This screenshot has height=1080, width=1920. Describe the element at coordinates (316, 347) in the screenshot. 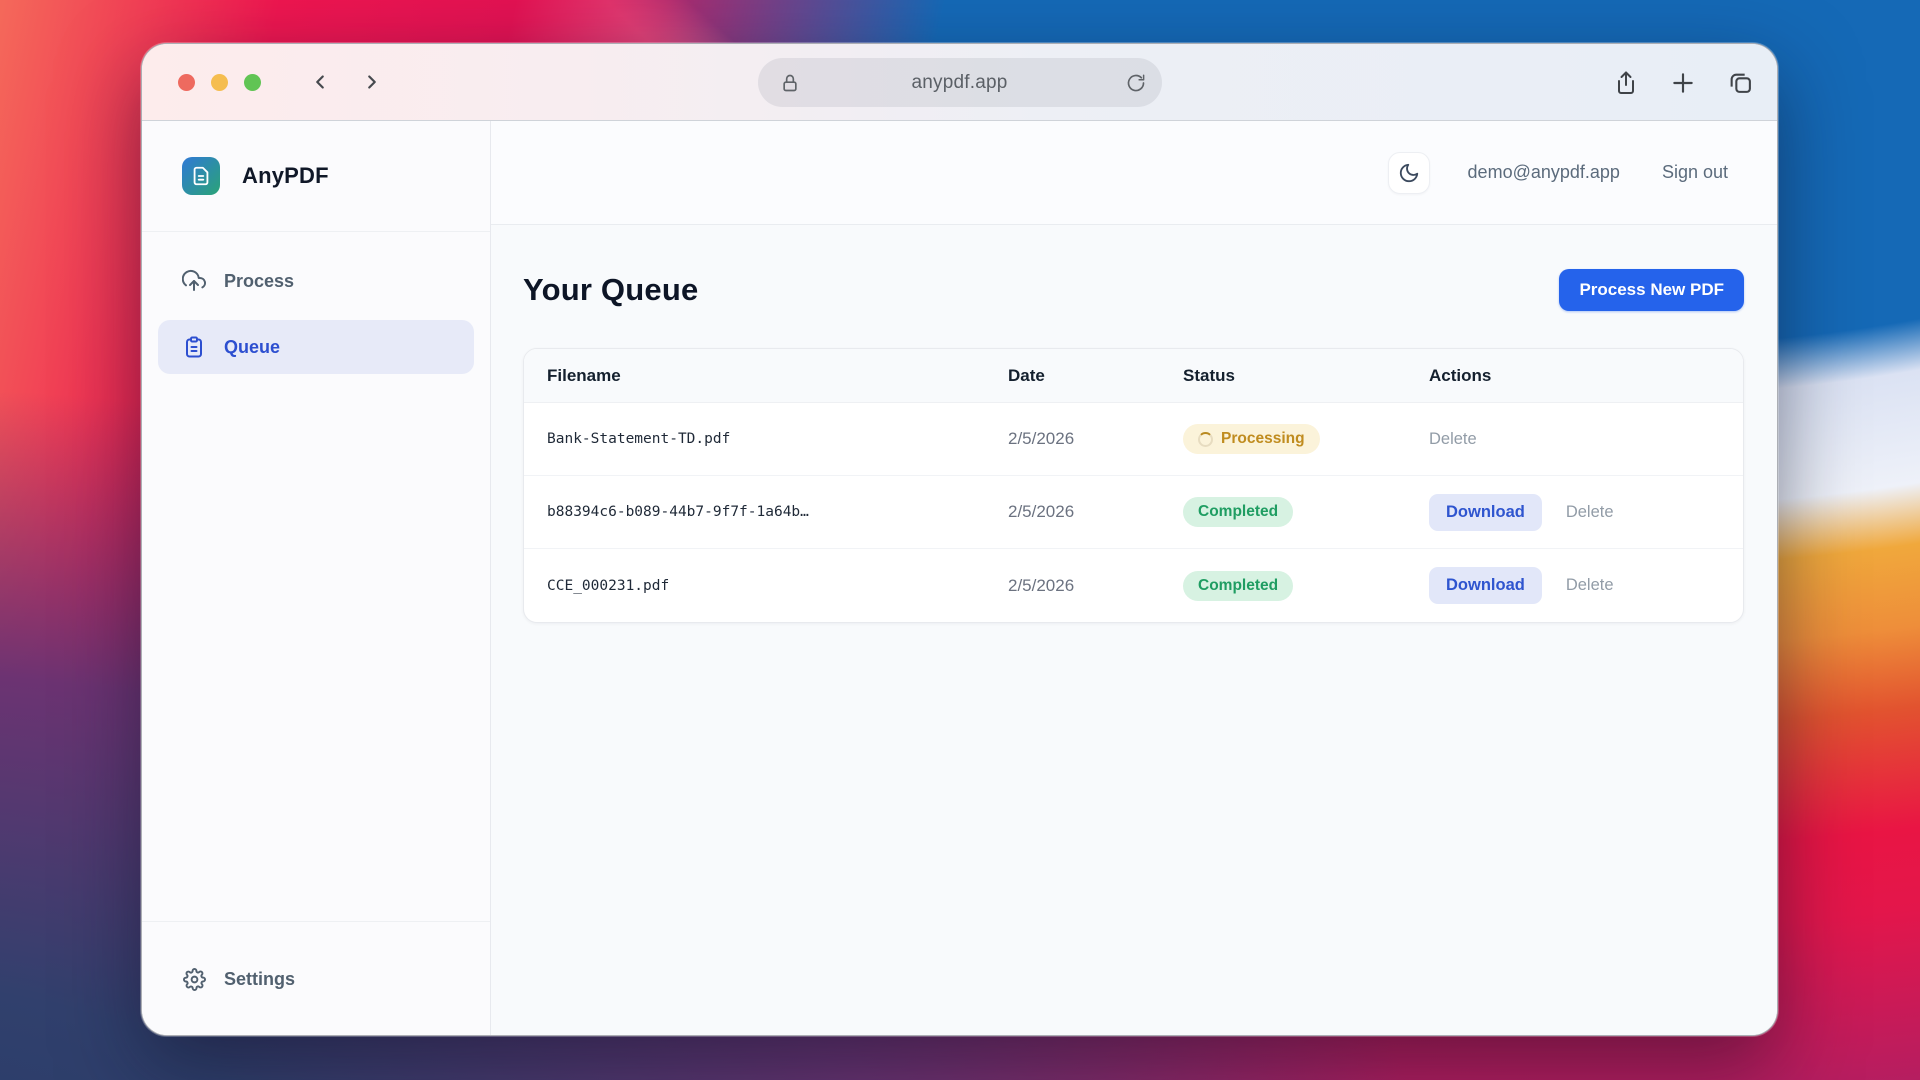

I see `sidebar-item-queue: Queue` at that location.